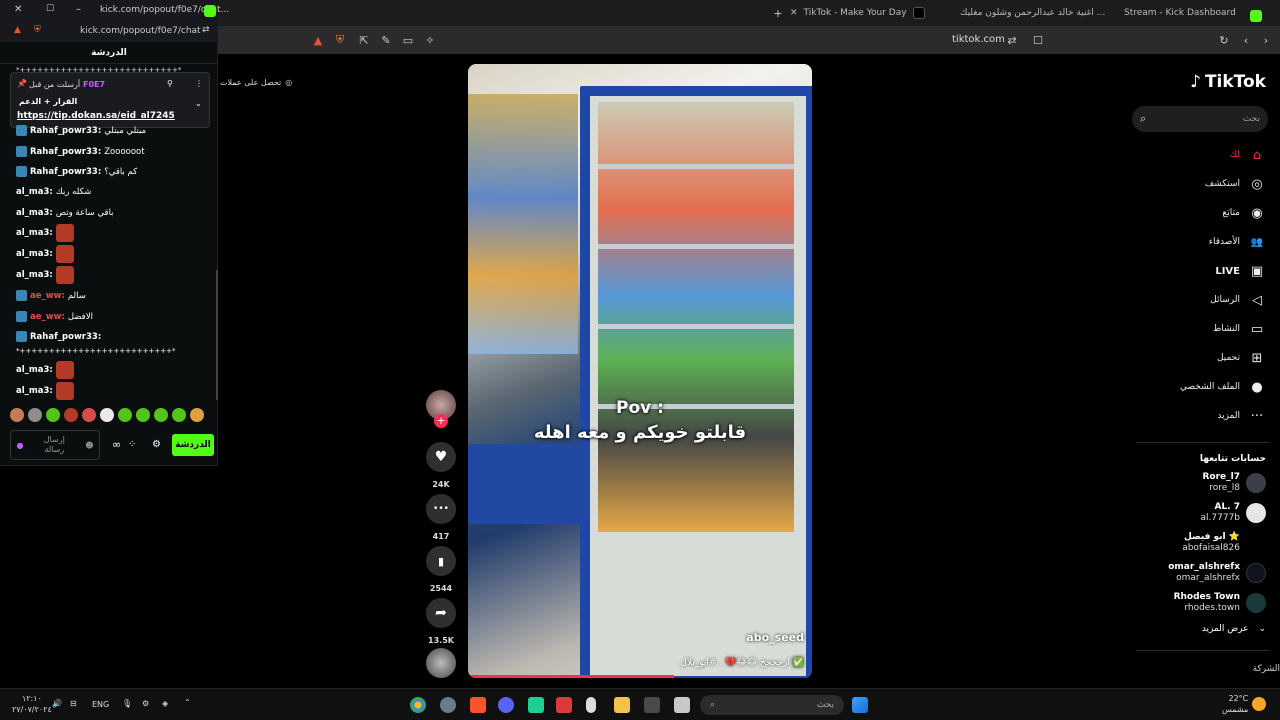  What do you see at coordinates (441, 561) in the screenshot?
I see `bookmark-icon: ▮` at bounding box center [441, 561].